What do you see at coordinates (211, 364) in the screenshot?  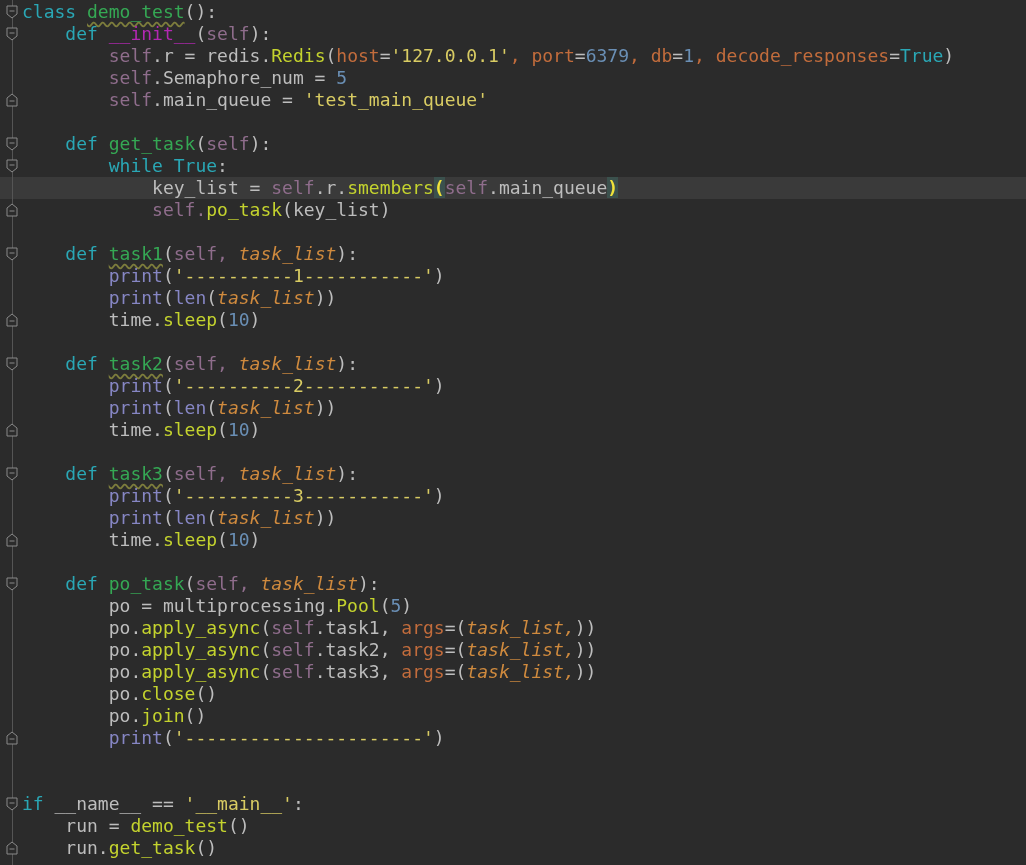 I see `code-line: def task2(self, task_list):` at bounding box center [211, 364].